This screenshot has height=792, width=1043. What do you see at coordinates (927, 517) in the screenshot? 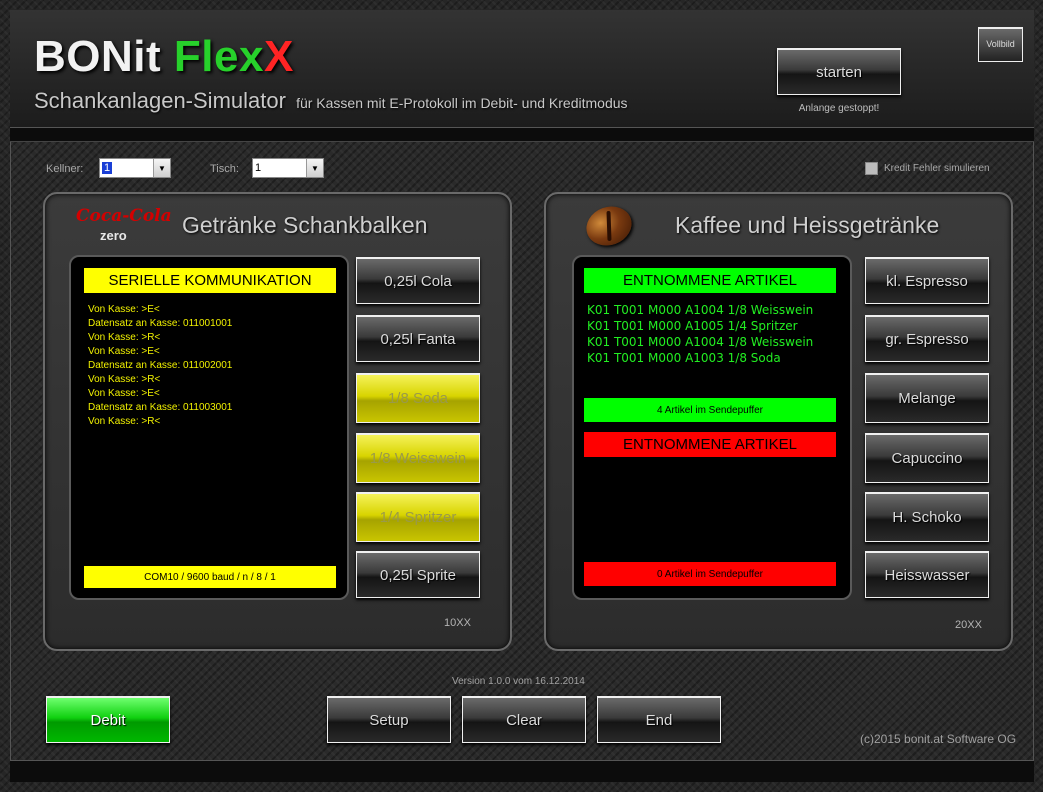
I see `hot-chocolate-button: H. Schoko` at bounding box center [927, 517].